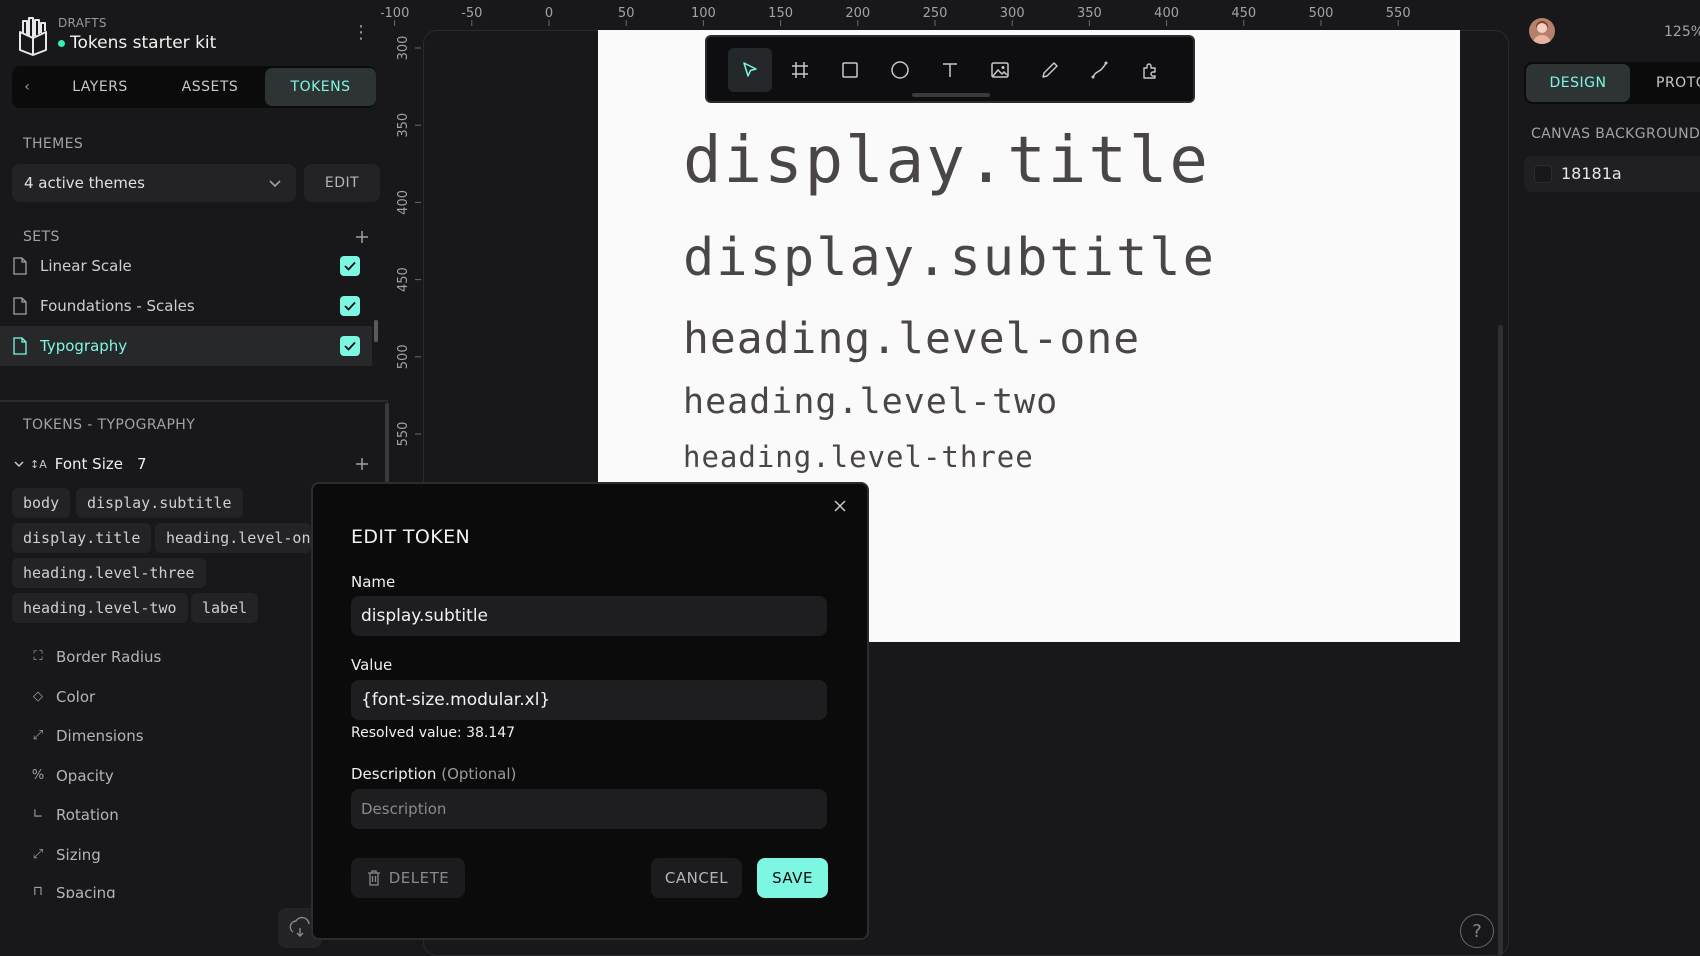 This screenshot has height=956, width=1700. Describe the element at coordinates (73, 891) in the screenshot. I see `token-category-spacing: ⊓ Spacing` at that location.